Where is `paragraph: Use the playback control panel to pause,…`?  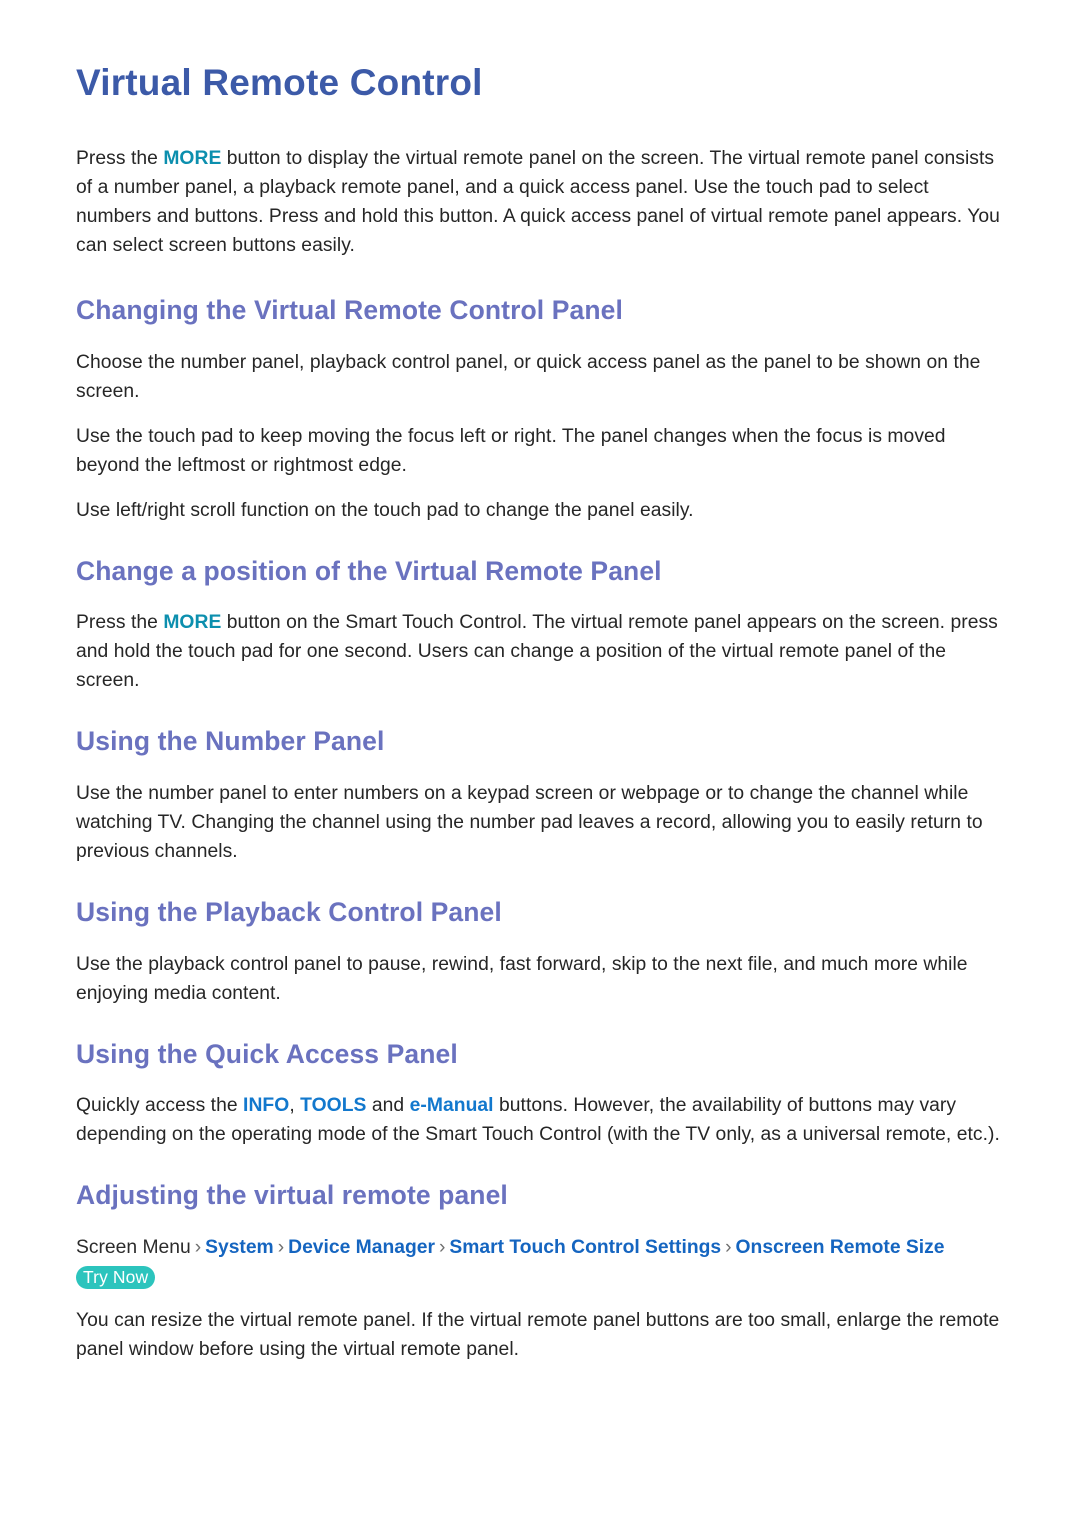 paragraph: Use the playback control panel to pause,… is located at coordinates (522, 978).